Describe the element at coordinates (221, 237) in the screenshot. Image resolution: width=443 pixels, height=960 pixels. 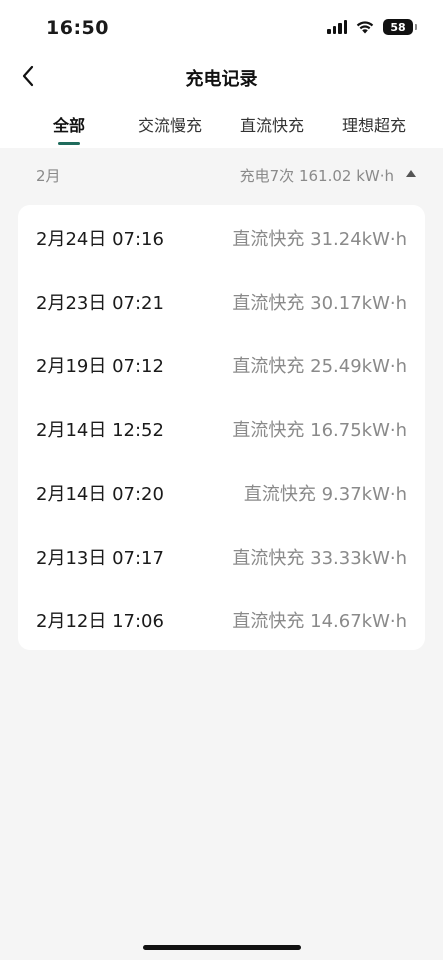
I see `record-row: 2月24日 07:16 直流快充 31.24kW·h` at that location.